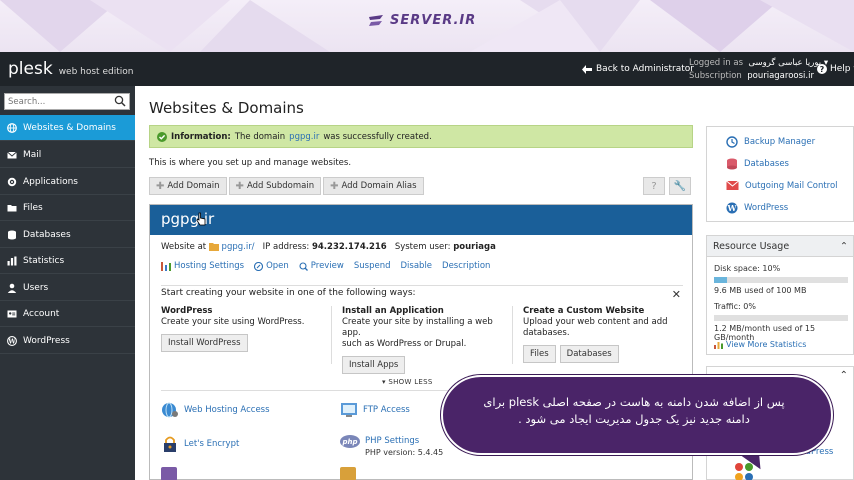 This screenshot has width=854, height=480. Describe the element at coordinates (331, 335) in the screenshot. I see `divider` at that location.